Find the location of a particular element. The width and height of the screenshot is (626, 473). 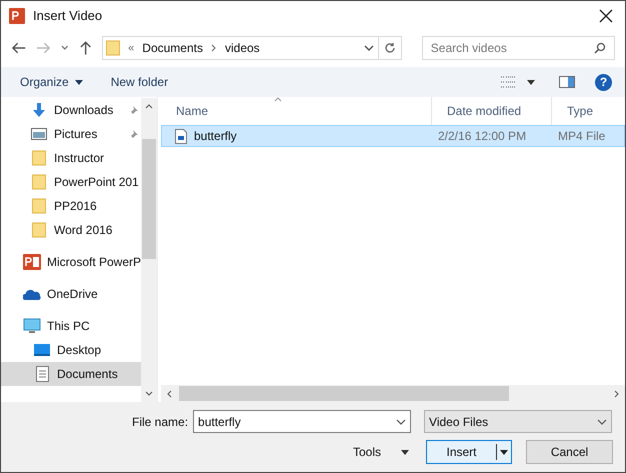

desktop-icon is located at coordinates (42, 350).